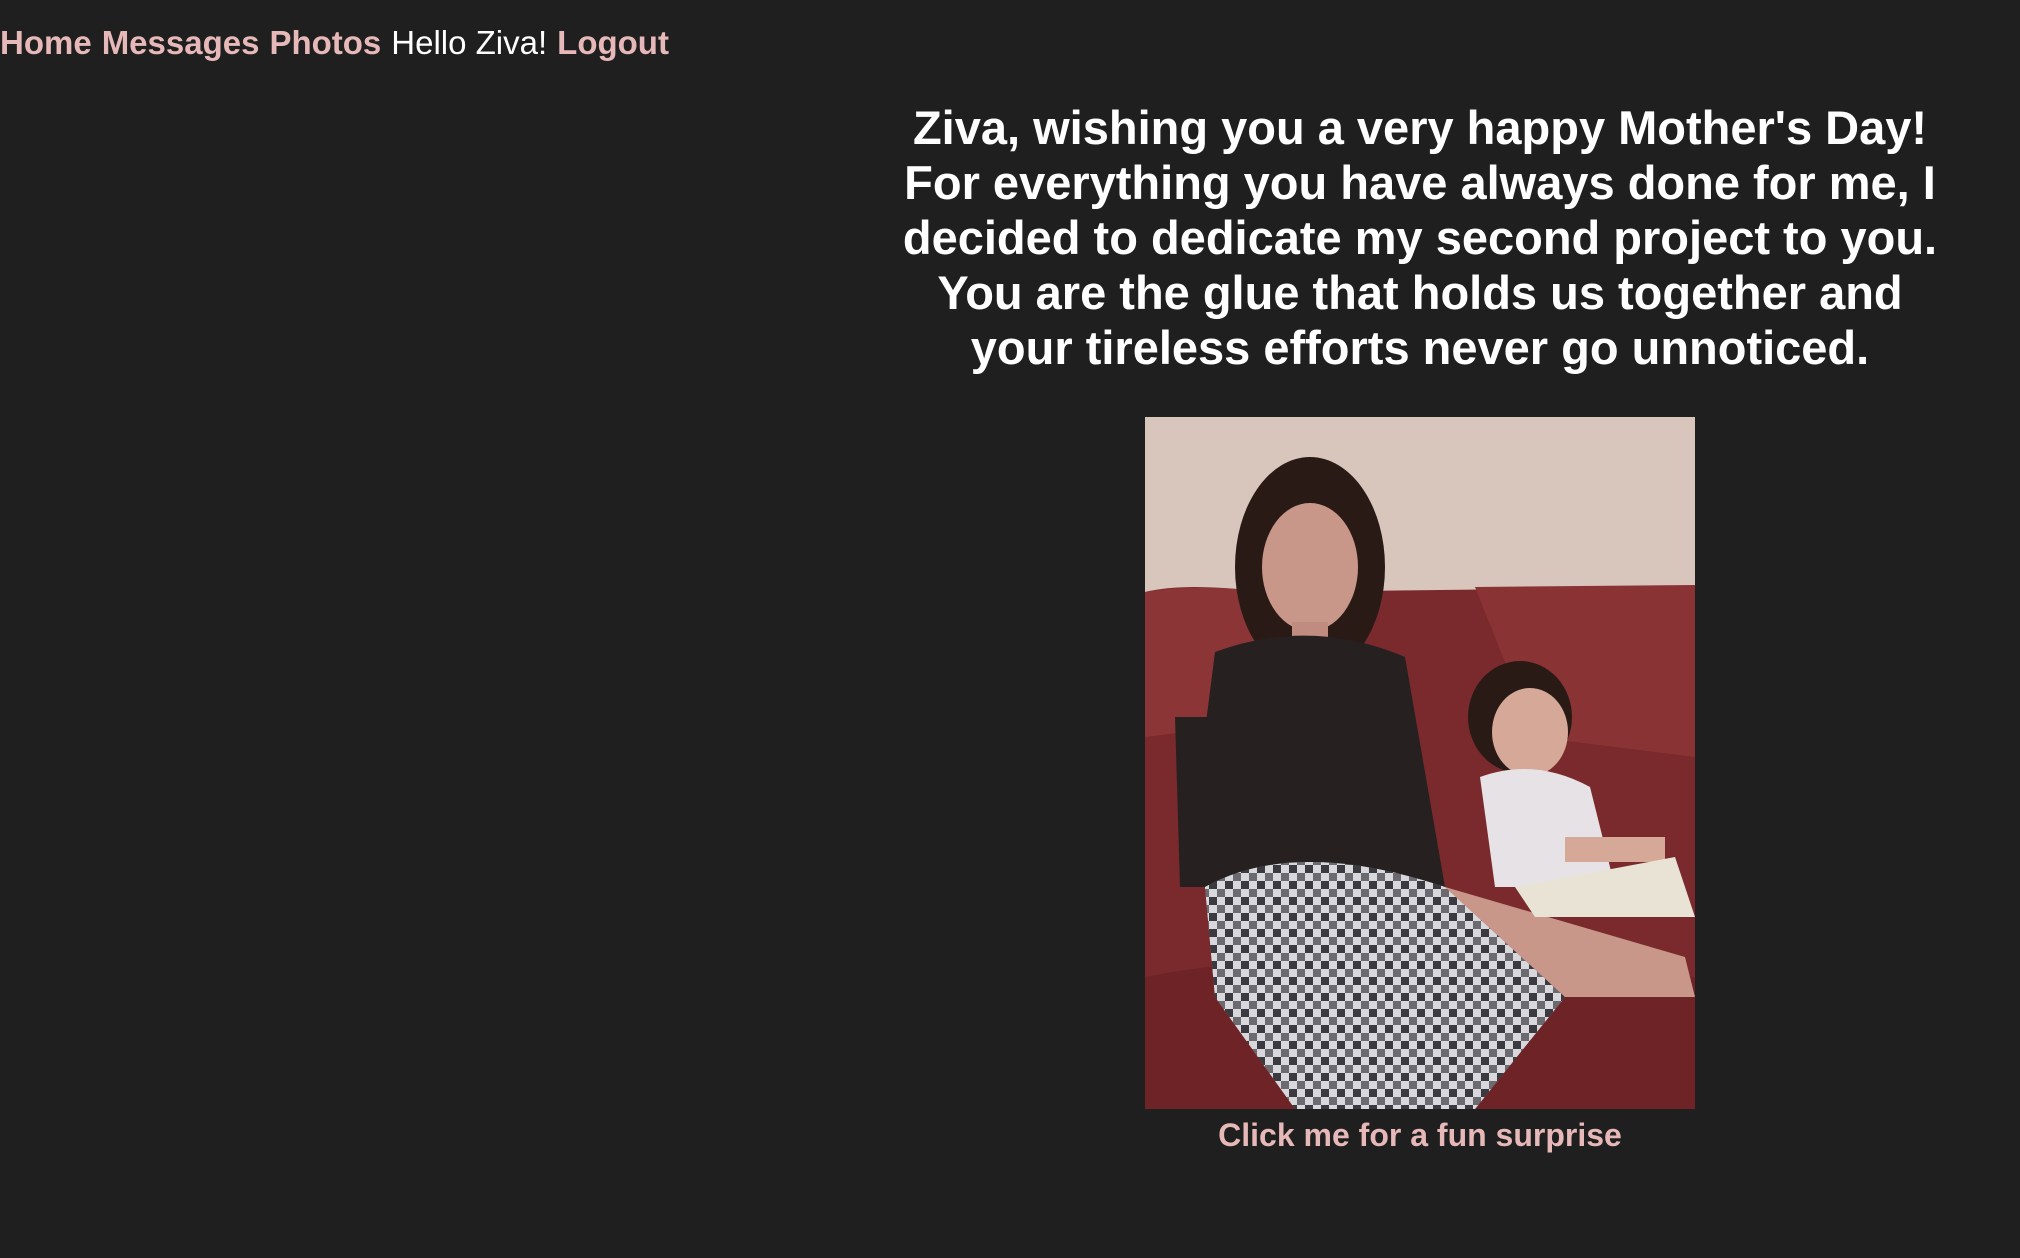 This screenshot has width=2020, height=1258. Describe the element at coordinates (325, 42) in the screenshot. I see `nav-photos-link: Photos` at that location.